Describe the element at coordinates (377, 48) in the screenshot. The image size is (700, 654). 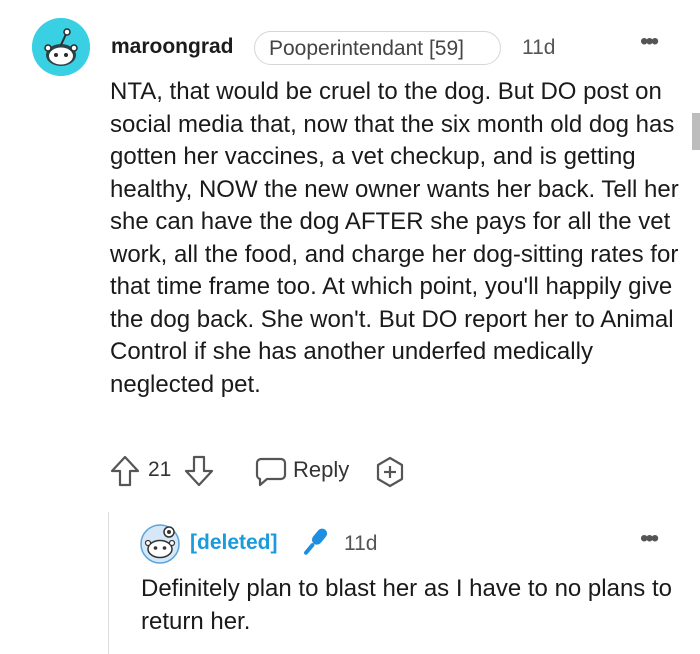
I see `user-flair: Pooperintendant [59]` at that location.